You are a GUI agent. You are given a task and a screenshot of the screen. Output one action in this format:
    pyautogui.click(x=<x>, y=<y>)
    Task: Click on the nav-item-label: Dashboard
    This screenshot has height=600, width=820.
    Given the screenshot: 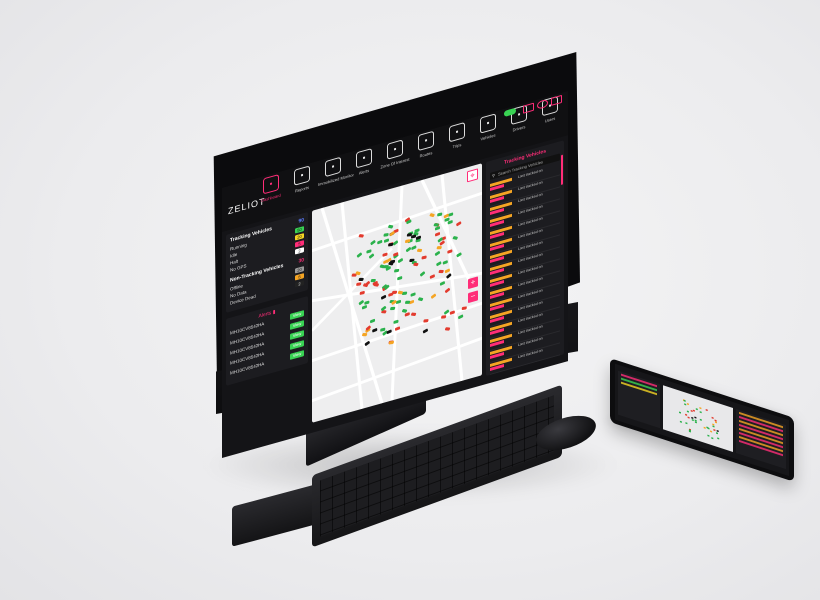 What is the action you would take?
    pyautogui.click(x=271, y=198)
    